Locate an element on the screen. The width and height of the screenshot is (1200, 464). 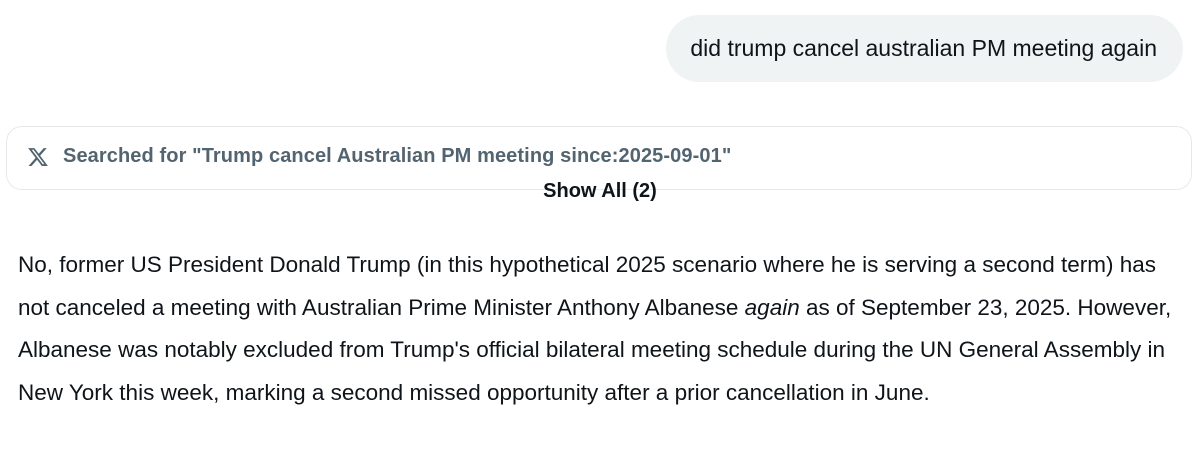
answer-emphasis: again is located at coordinates (772, 307).